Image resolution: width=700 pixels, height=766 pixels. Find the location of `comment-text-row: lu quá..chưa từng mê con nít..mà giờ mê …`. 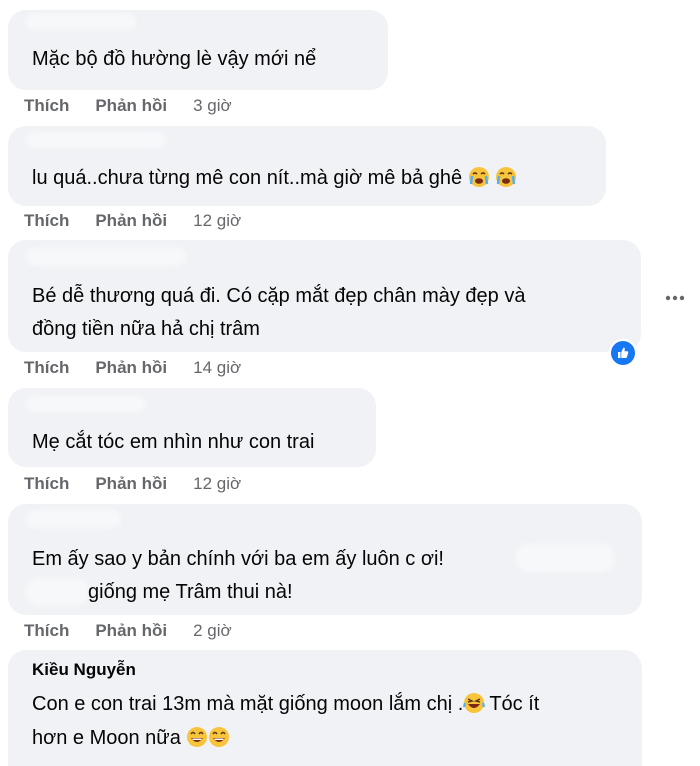

comment-text-row: lu quá..chưa từng mê con nít..mà giờ mê … is located at coordinates (310, 178).